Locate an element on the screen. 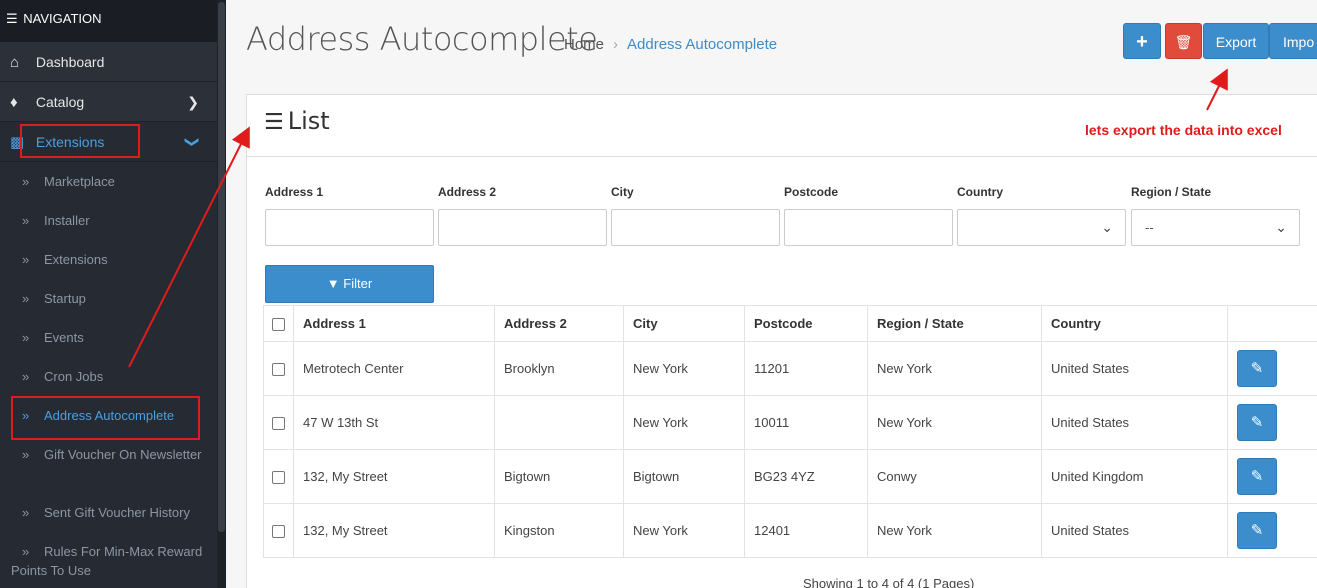 Image resolution: width=1317 pixels, height=588 pixels. column-header-country: Country is located at coordinates (1134, 323).